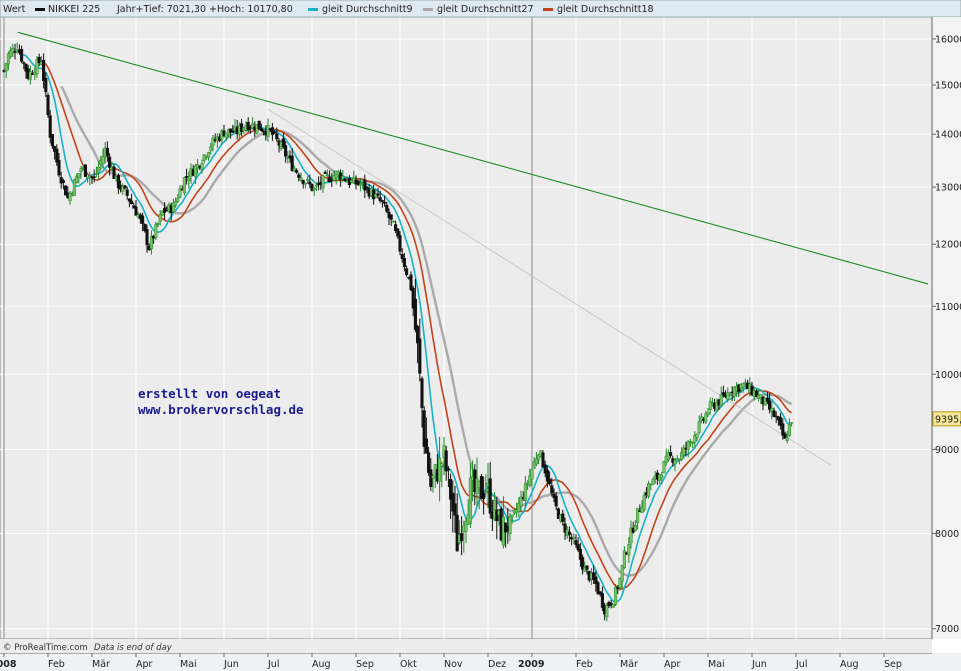 The image size is (961, 671). I want to click on watermark-line-1: erstellt von oegeat, so click(209, 393).